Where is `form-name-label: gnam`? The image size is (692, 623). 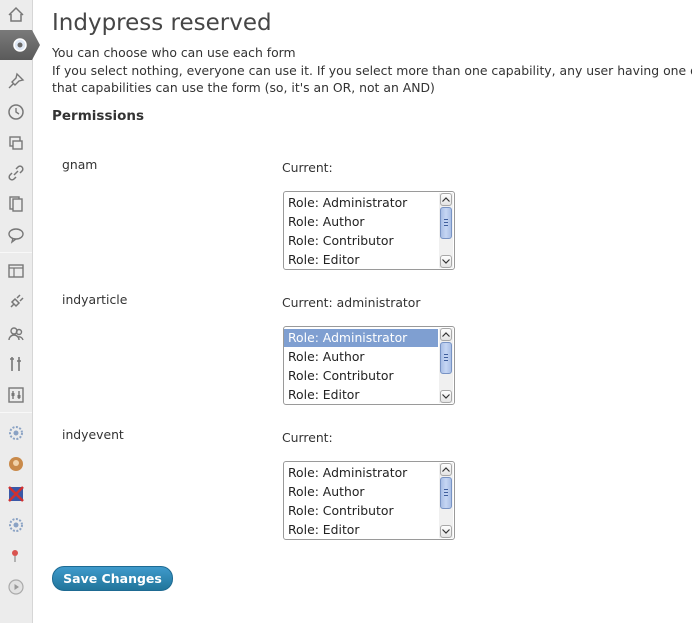
form-name-label: gnam is located at coordinates (80, 164).